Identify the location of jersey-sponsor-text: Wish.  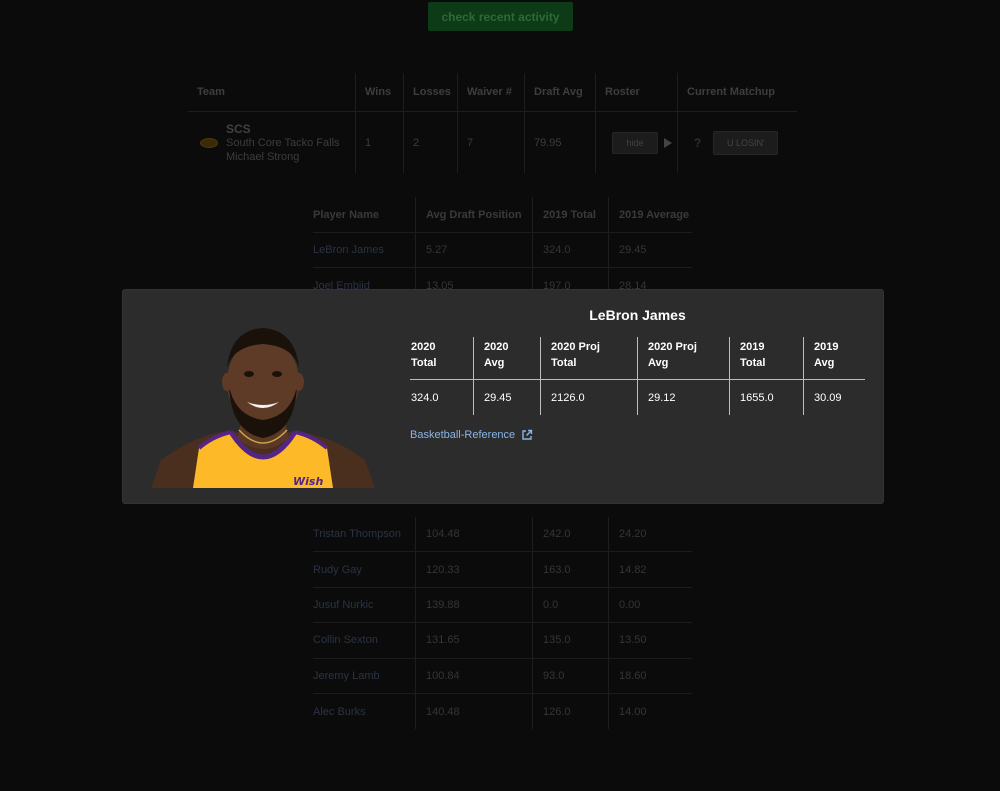
(308, 481).